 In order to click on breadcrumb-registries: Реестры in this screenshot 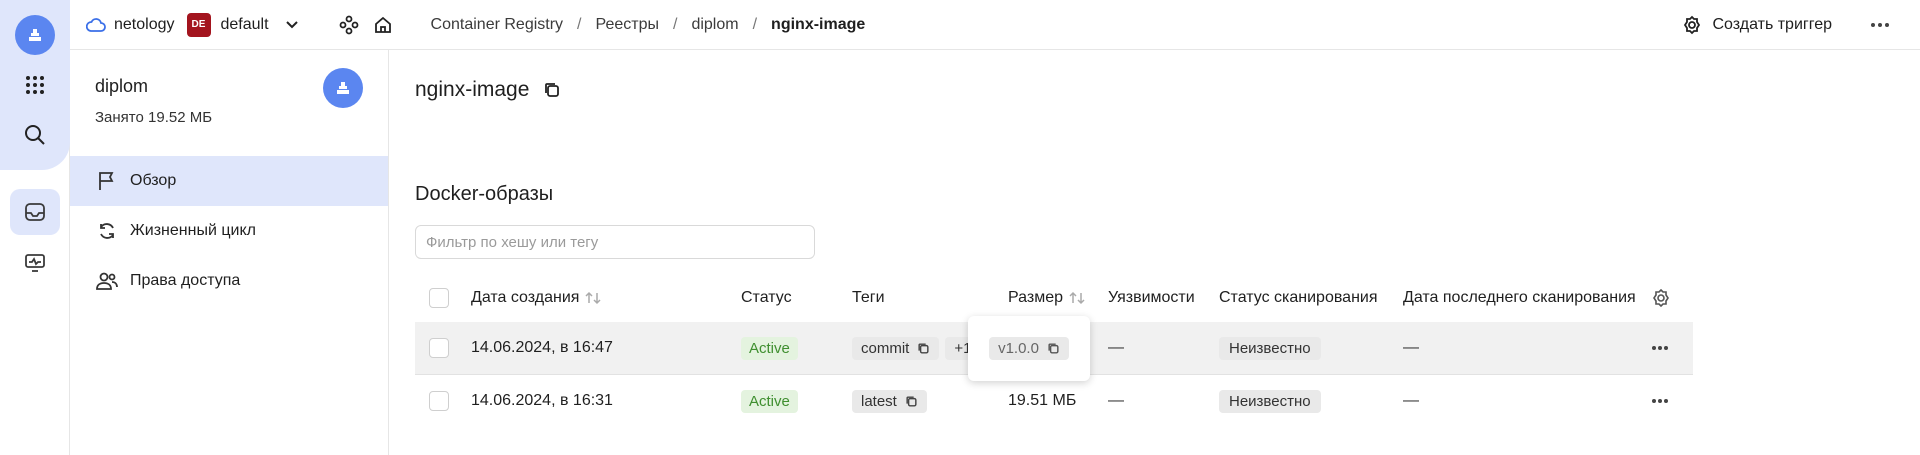, I will do `click(628, 25)`.